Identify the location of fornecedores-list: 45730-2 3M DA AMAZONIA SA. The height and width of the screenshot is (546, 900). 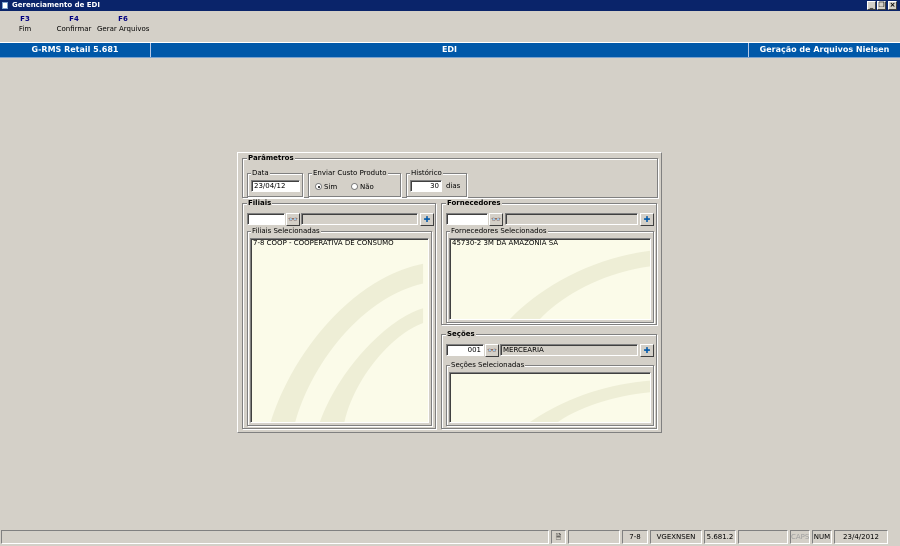
(550, 279).